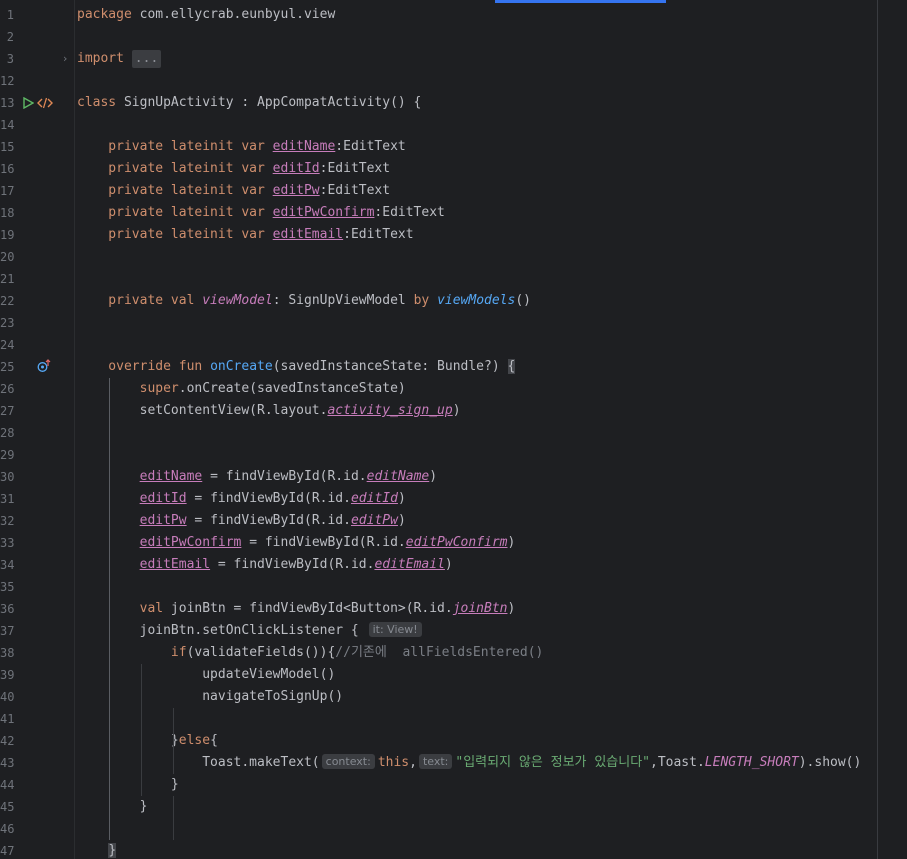 The image size is (907, 859). Describe the element at coordinates (37, 675) in the screenshot. I see `gutter-row: 39` at that location.